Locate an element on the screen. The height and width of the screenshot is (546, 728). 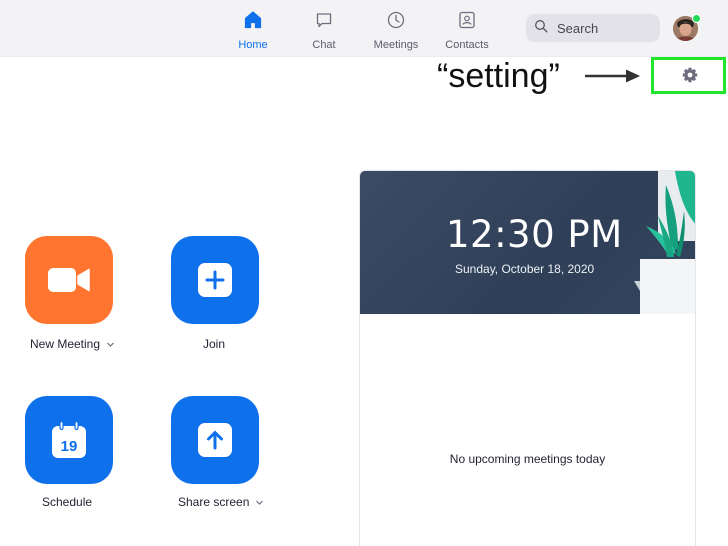
tab-contacts: Contacts is located at coordinates (467, 30).